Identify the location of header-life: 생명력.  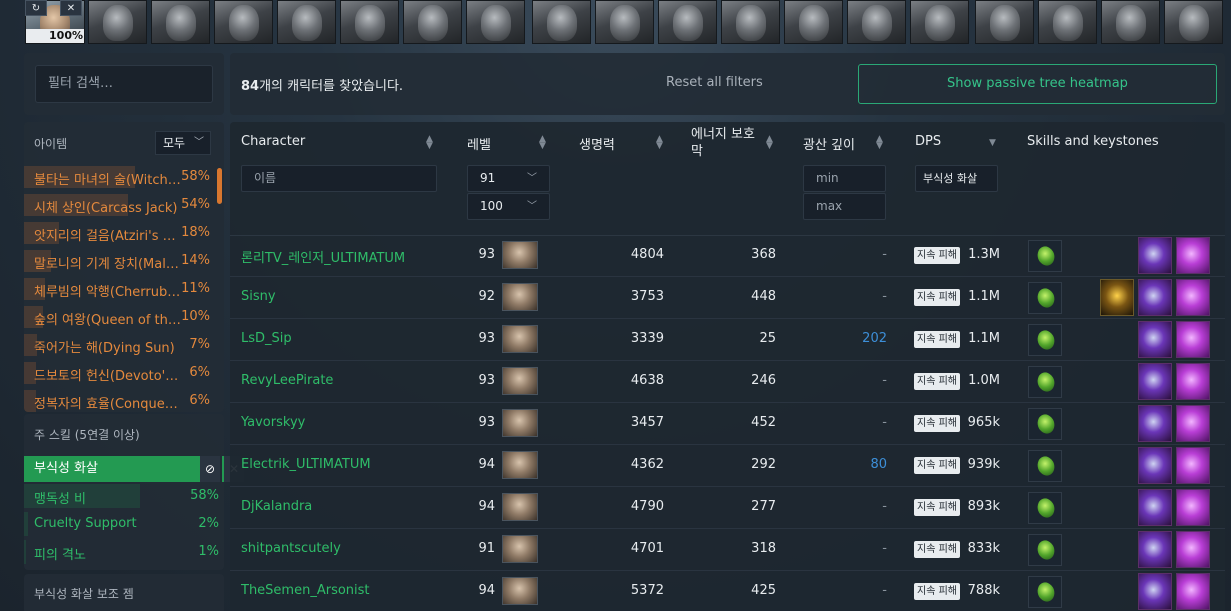
(597, 143).